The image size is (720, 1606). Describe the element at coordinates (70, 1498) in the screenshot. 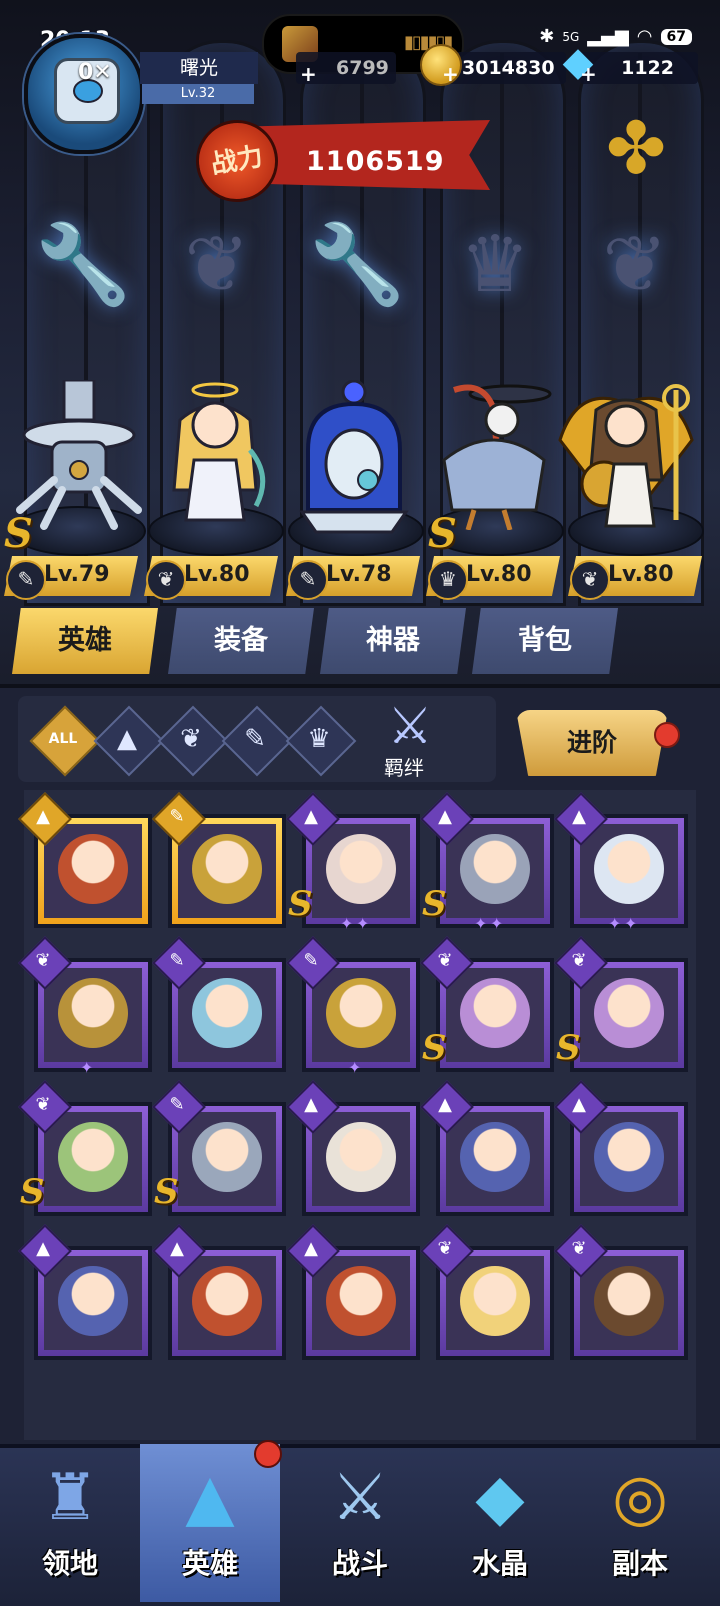

I see `castle-icon: ♜` at that location.